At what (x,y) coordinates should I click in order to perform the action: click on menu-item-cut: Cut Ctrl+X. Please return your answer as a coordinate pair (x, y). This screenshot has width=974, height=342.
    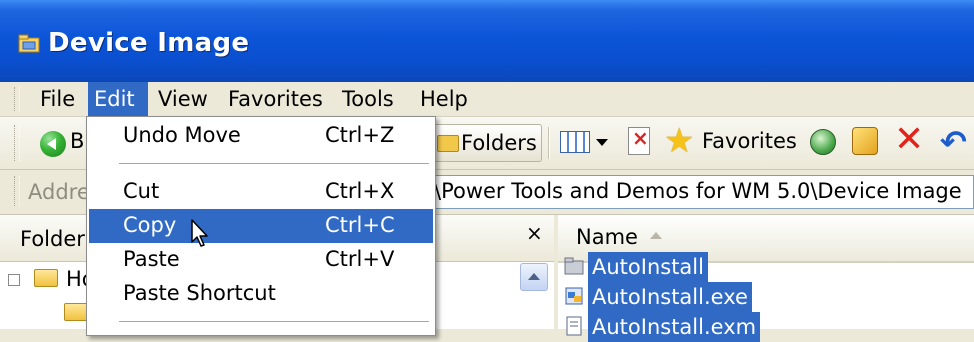
    Looking at the image, I should click on (261, 192).